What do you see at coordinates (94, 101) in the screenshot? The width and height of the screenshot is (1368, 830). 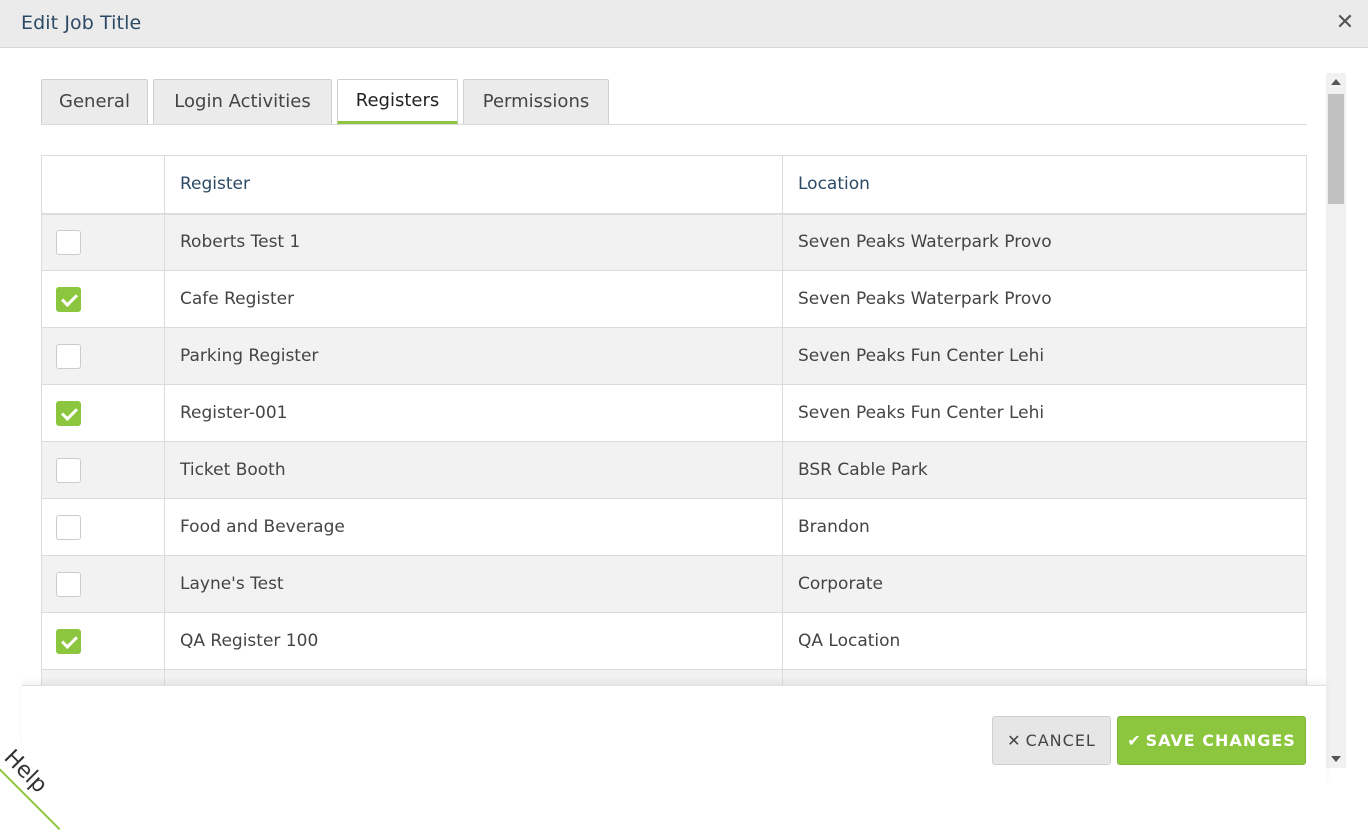 I see `tab-general: General` at bounding box center [94, 101].